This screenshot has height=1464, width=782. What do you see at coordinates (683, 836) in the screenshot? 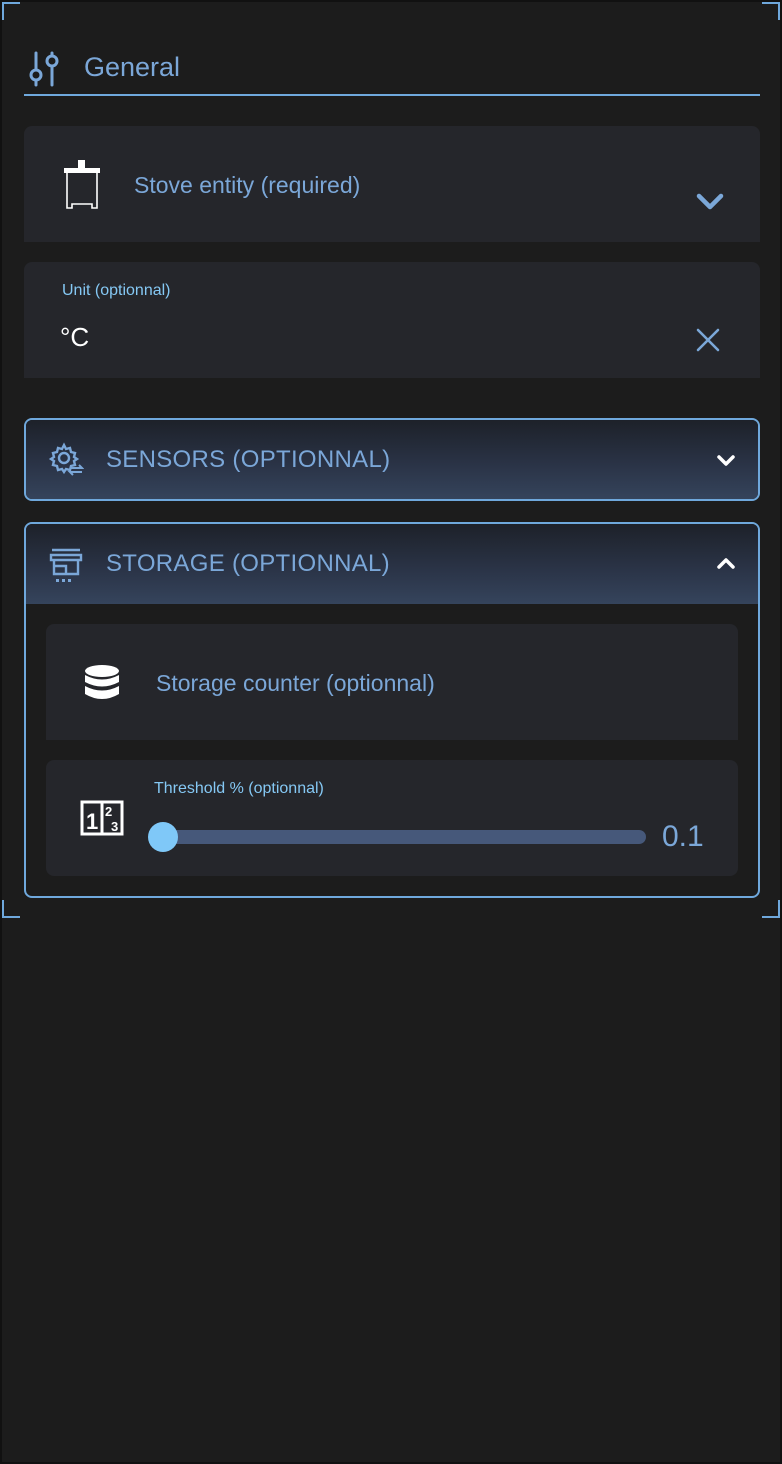
I see `threshold-value: 0.1` at bounding box center [683, 836].